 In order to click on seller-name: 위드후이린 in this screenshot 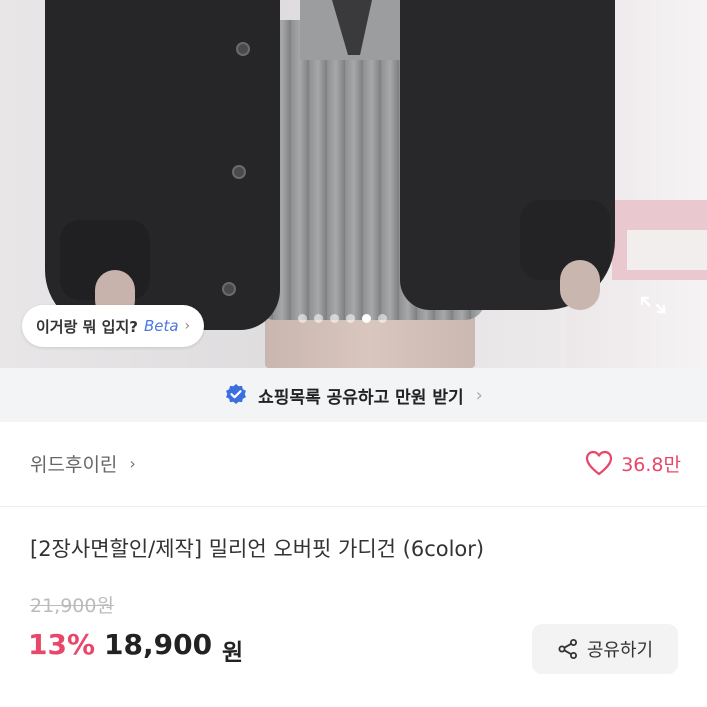, I will do `click(74, 464)`.